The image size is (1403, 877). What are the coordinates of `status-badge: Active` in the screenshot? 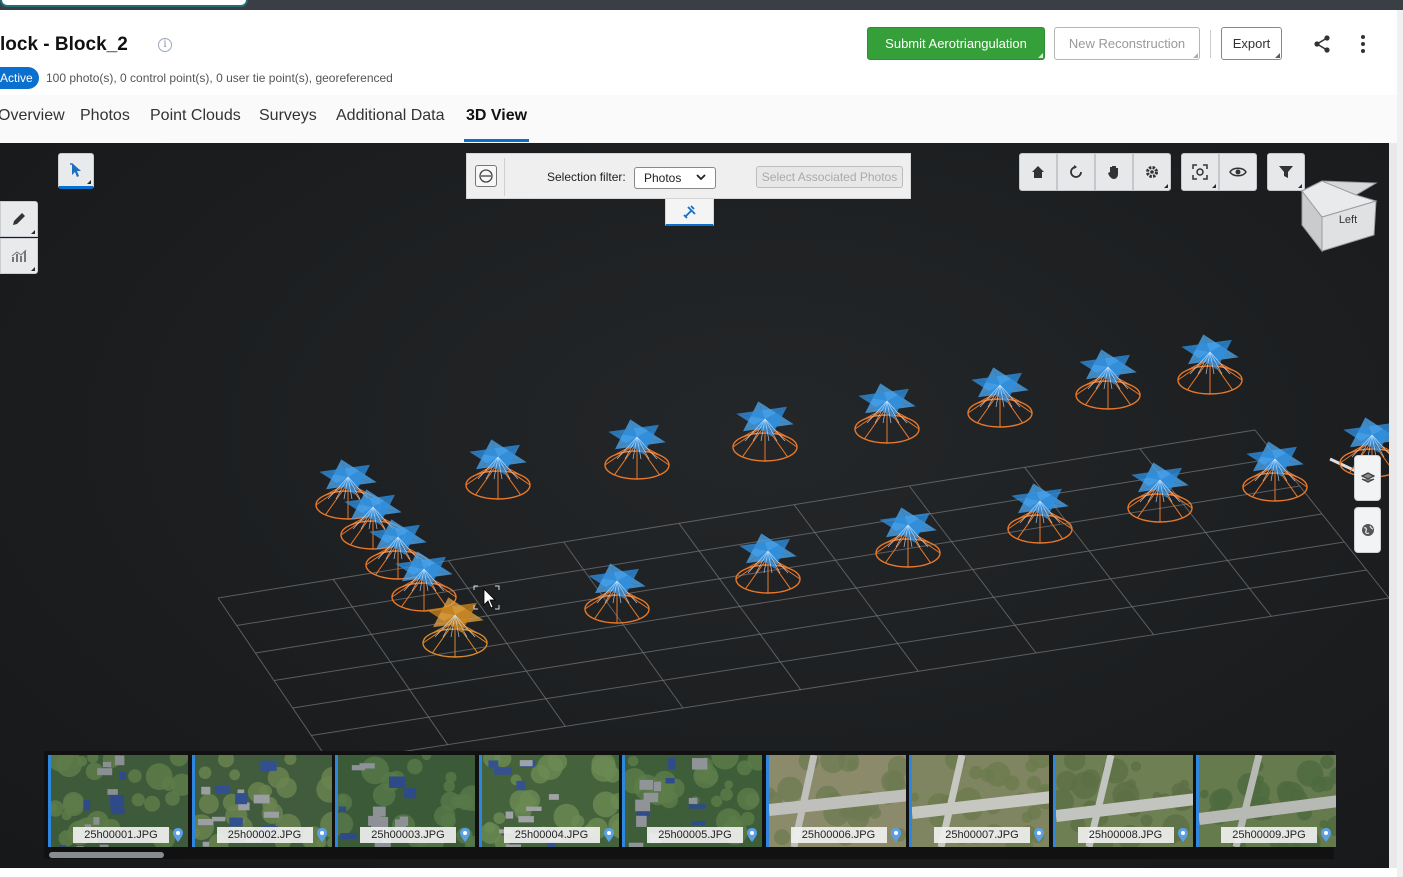 It's located at (19, 78).